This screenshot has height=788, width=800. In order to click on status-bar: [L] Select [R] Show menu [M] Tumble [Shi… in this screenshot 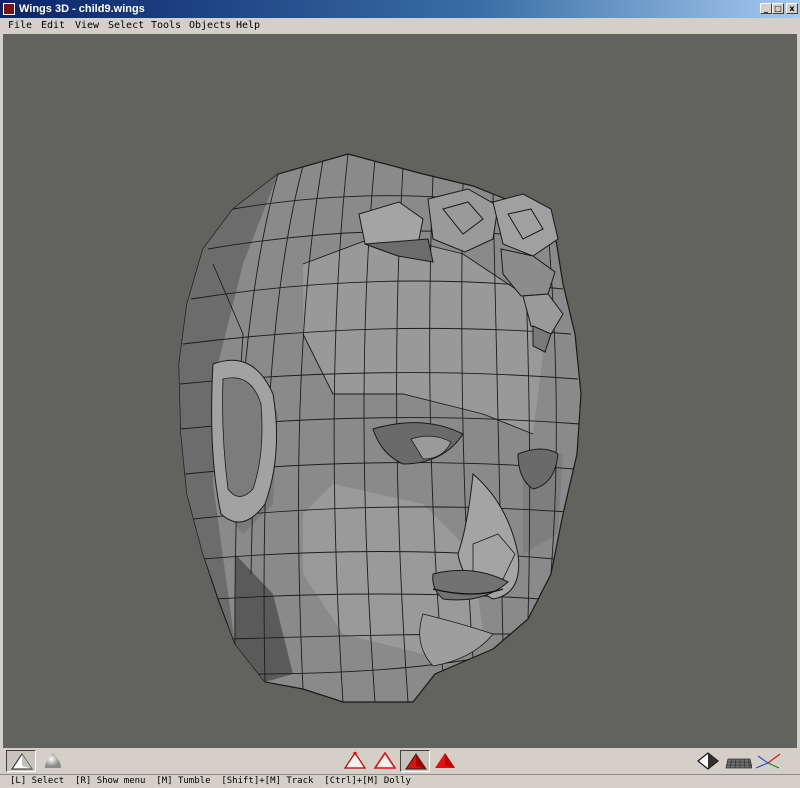, I will do `click(400, 781)`.